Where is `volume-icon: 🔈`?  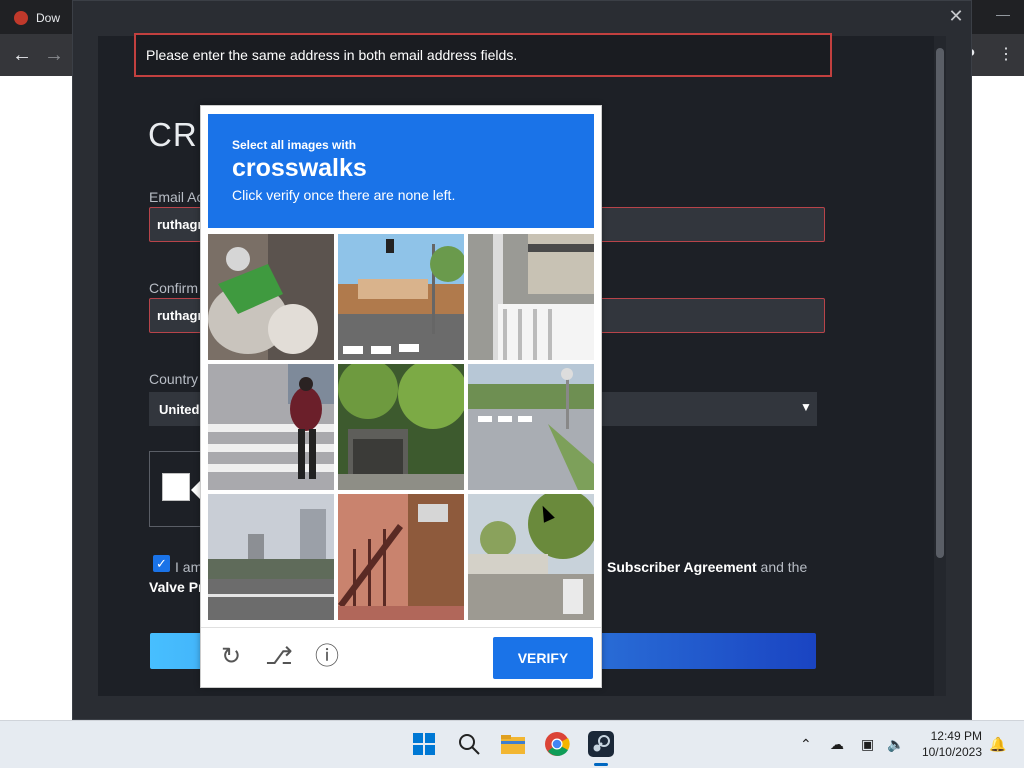
volume-icon: 🔈 is located at coordinates (895, 744).